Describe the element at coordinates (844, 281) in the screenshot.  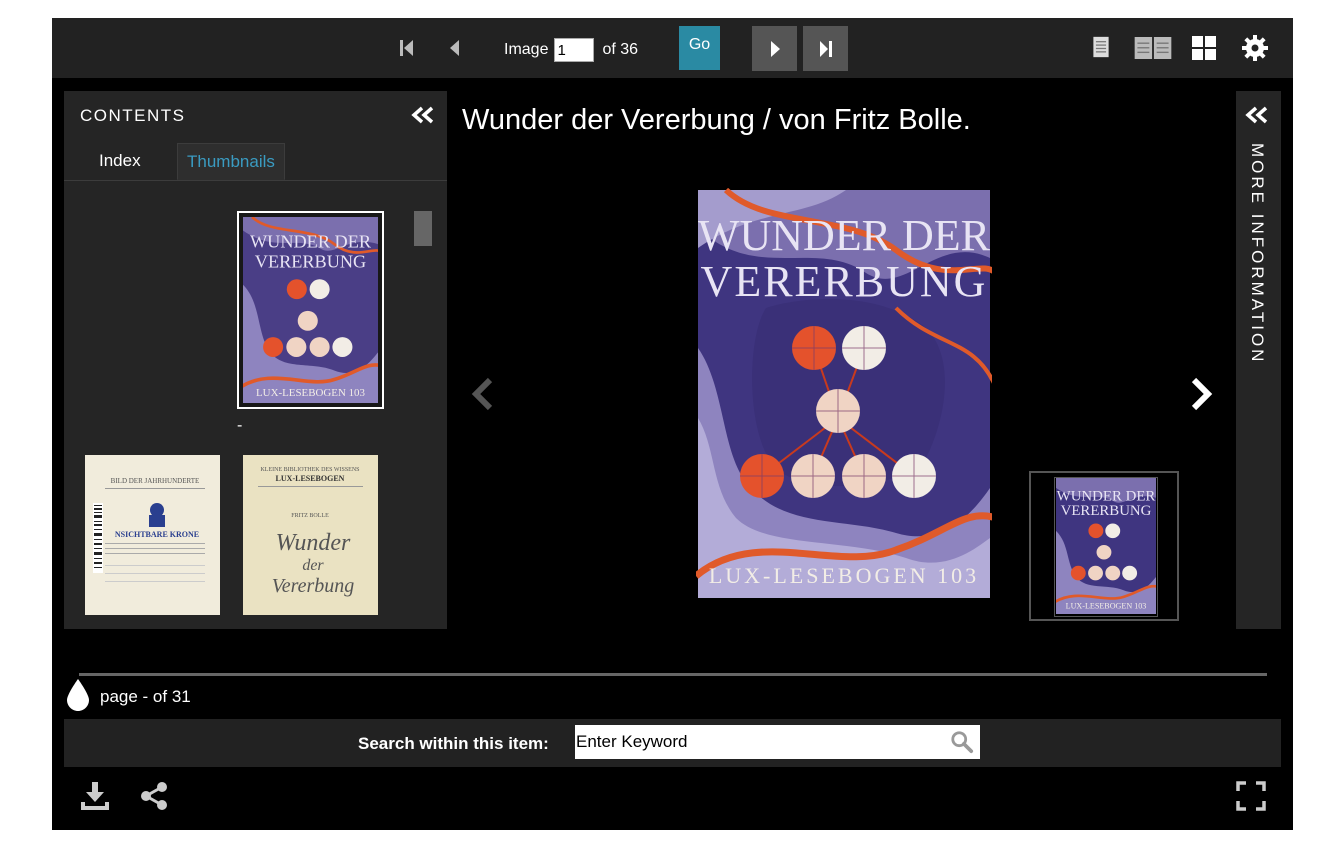
I see `cover-title-line2: VERERBUNG` at that location.